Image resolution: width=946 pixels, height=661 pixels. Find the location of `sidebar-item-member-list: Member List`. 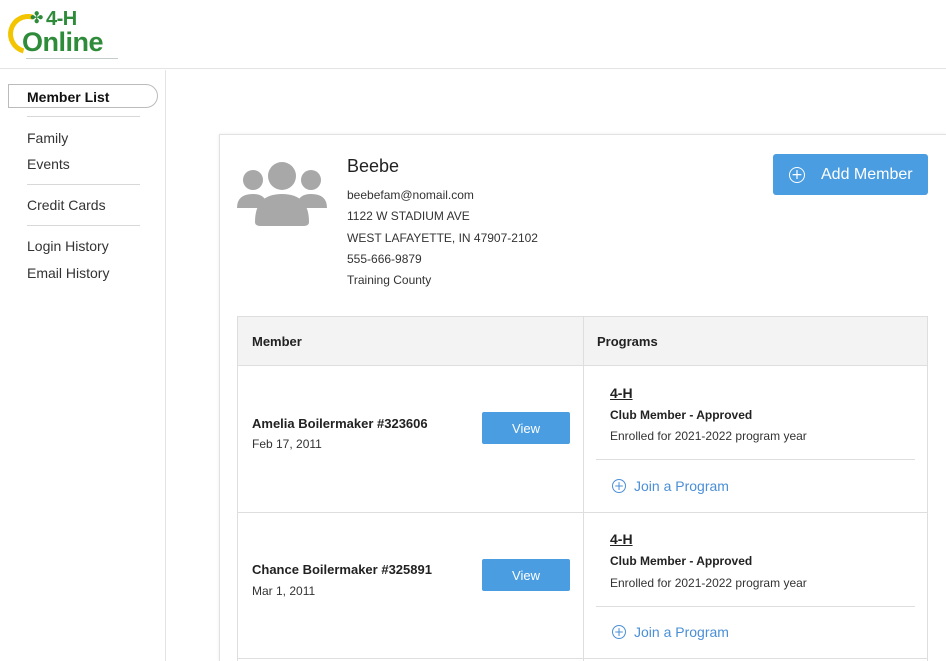

sidebar-item-member-list: Member List is located at coordinates (83, 96).